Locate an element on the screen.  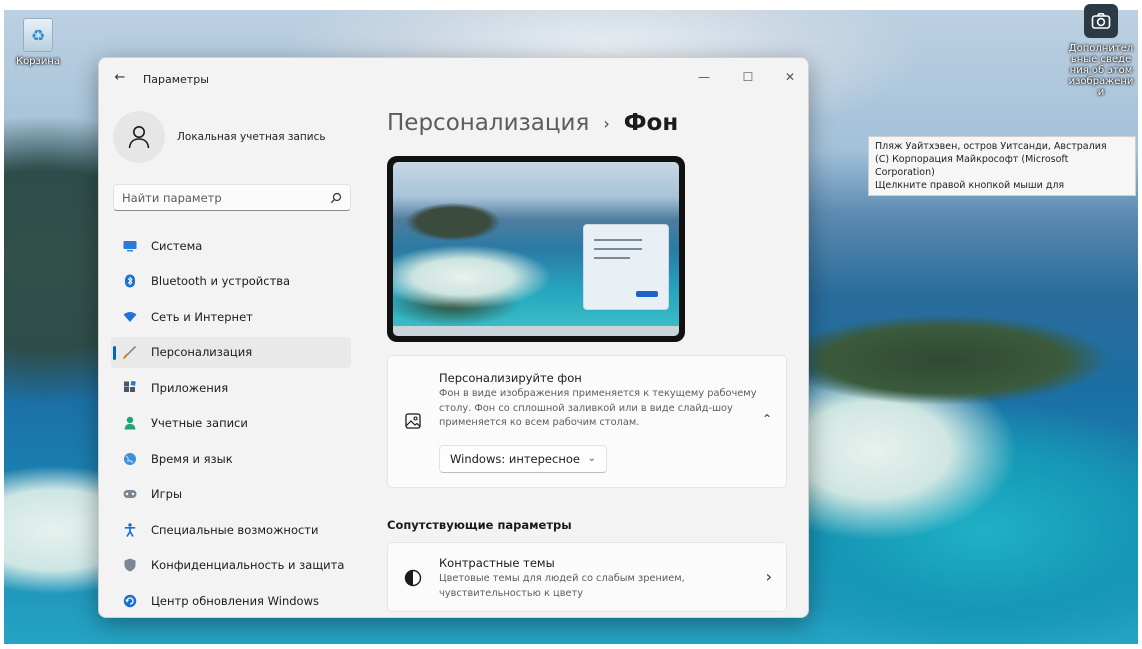
sidebar-item-network: Сеть и Интернет is located at coordinates (231, 316).